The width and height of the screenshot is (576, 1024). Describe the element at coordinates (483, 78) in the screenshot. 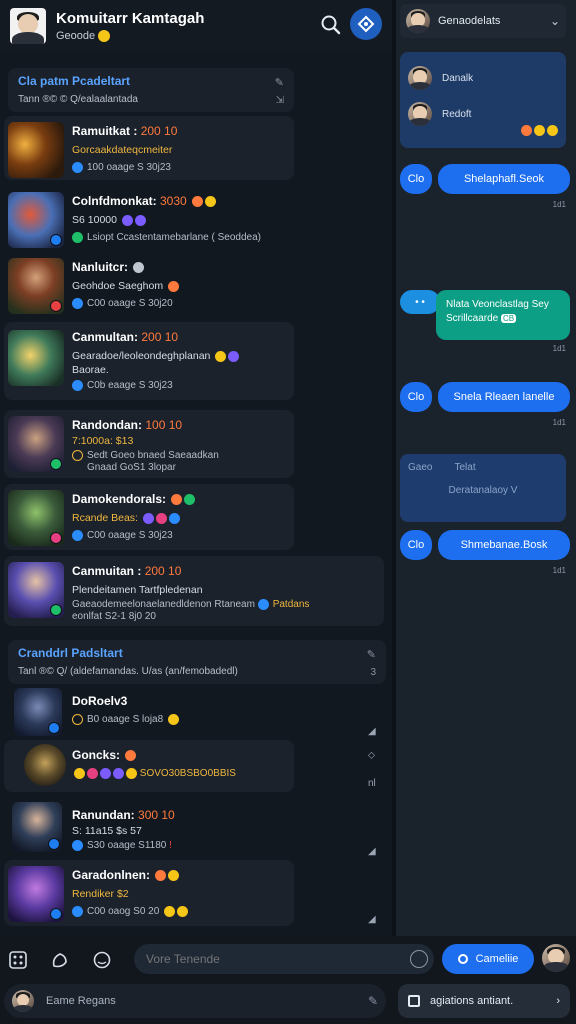

I see `contact-item: Danalk` at that location.